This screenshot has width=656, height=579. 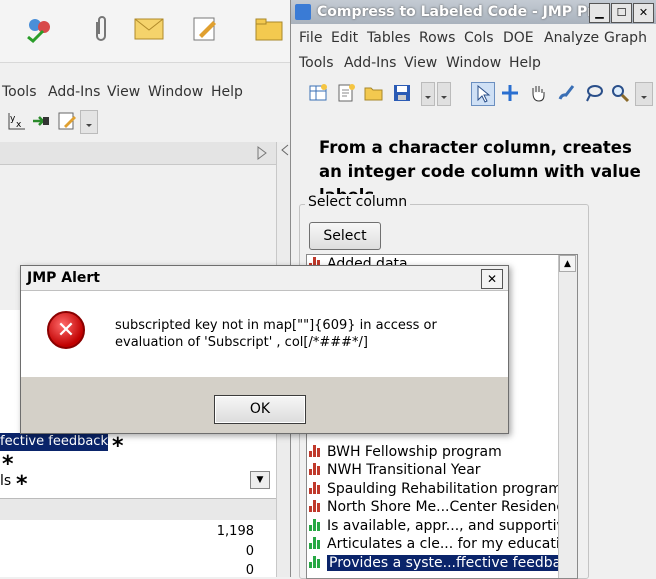 What do you see at coordinates (567, 416) in the screenshot?
I see `list-scrollbar: ▲` at bounding box center [567, 416].